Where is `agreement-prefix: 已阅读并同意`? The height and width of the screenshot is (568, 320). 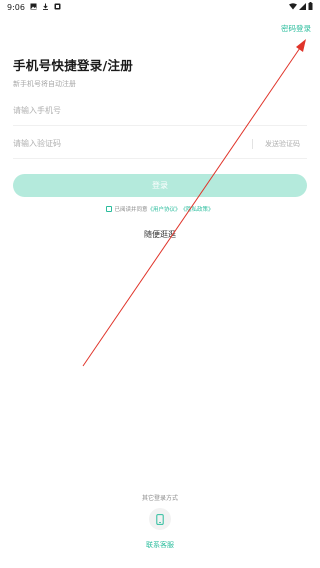
agreement-prefix: 已阅读并同意 is located at coordinates (131, 210).